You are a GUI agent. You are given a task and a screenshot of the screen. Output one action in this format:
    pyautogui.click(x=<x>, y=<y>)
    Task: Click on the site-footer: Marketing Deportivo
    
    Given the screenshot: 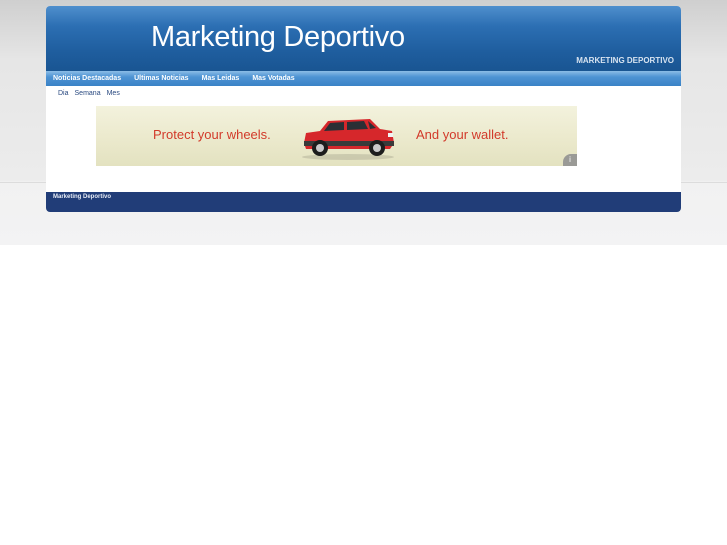 What is the action you would take?
    pyautogui.click(x=363, y=202)
    